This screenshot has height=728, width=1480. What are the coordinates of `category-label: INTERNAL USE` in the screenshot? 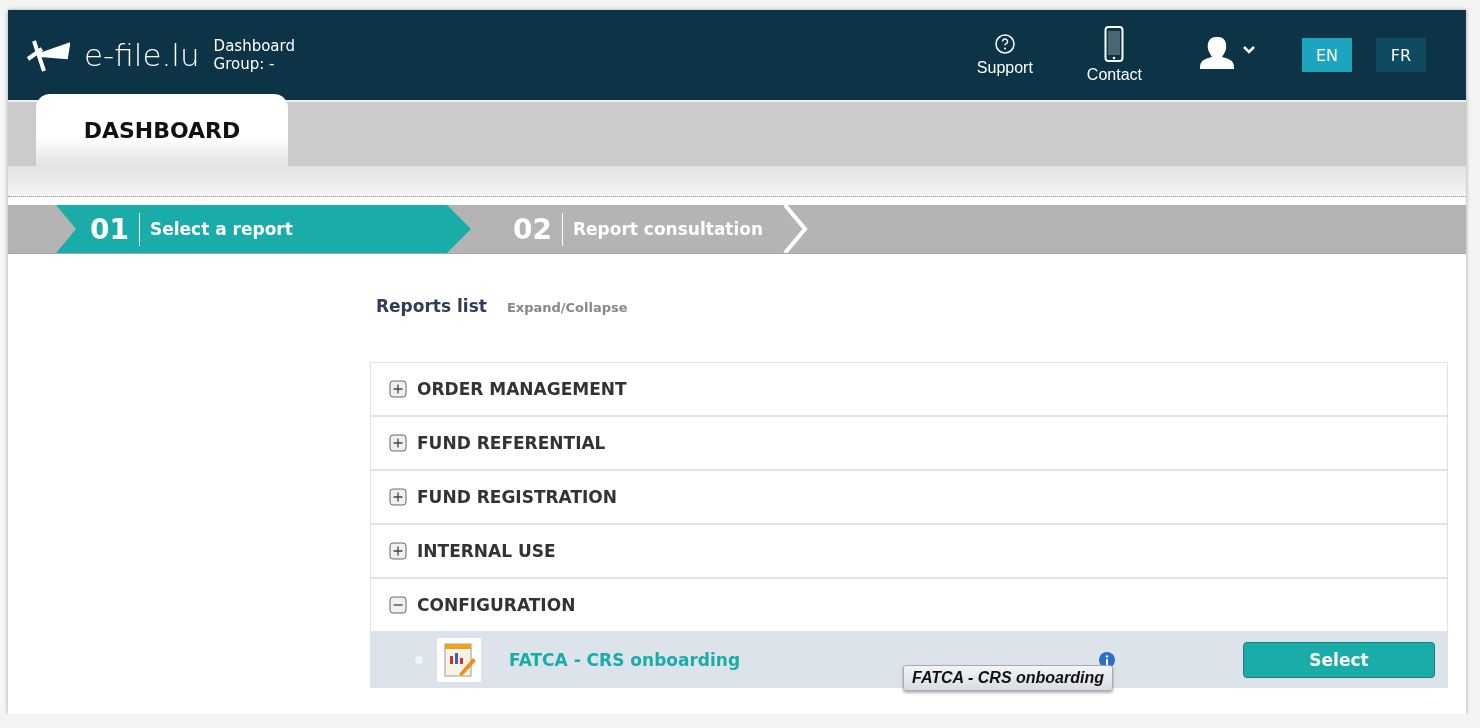 It's located at (486, 551).